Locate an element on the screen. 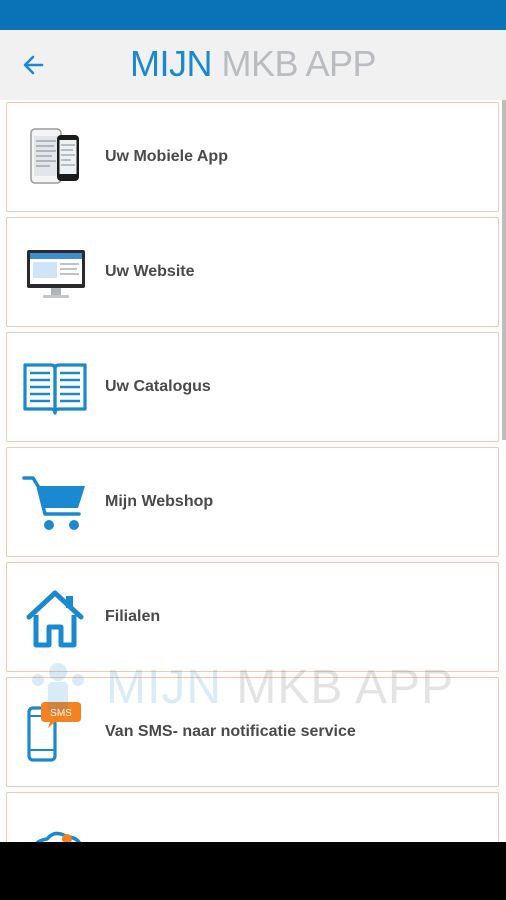 The image size is (506, 900). scrollbar is located at coordinates (504, 270).